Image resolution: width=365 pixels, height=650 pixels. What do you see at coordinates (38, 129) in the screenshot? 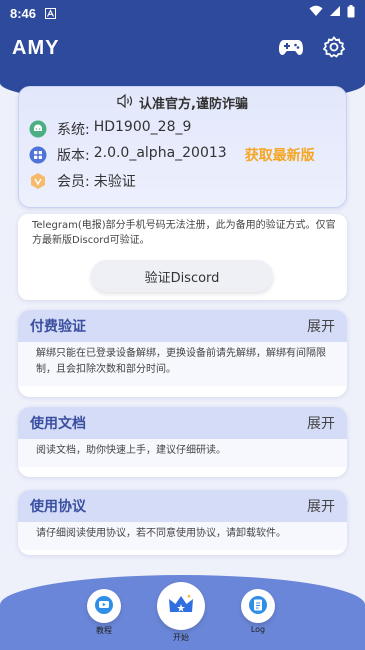
I see `android-icon` at bounding box center [38, 129].